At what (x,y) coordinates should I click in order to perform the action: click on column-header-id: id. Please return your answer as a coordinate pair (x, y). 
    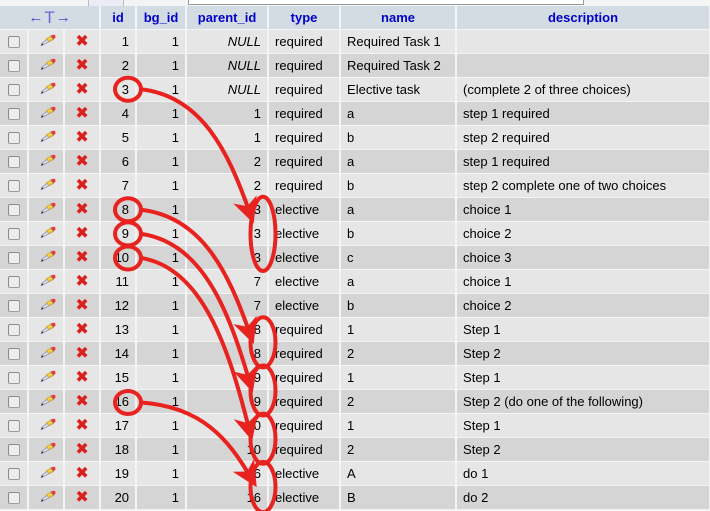
    Looking at the image, I should click on (119, 18).